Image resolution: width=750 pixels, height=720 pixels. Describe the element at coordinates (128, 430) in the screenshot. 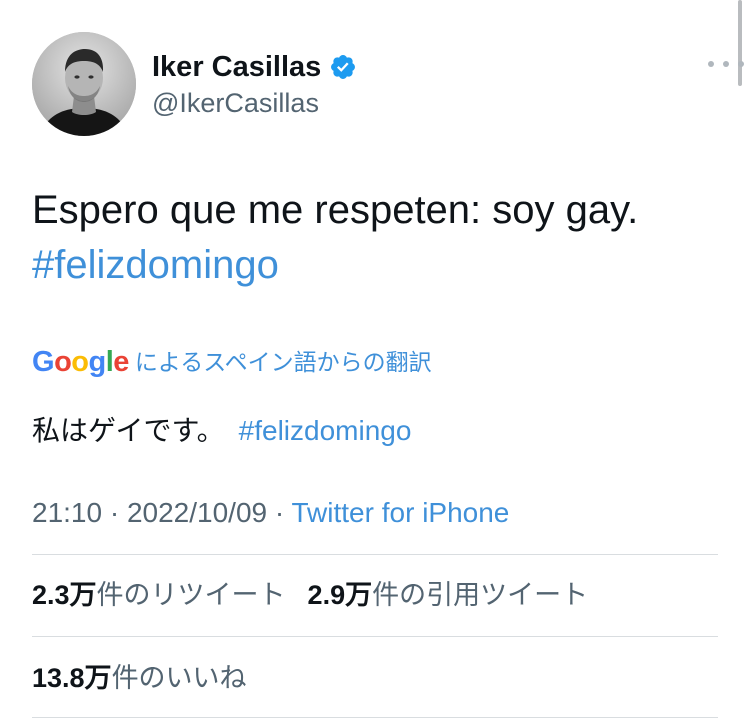

I see `translated-text-body: 私はゲイです。` at that location.